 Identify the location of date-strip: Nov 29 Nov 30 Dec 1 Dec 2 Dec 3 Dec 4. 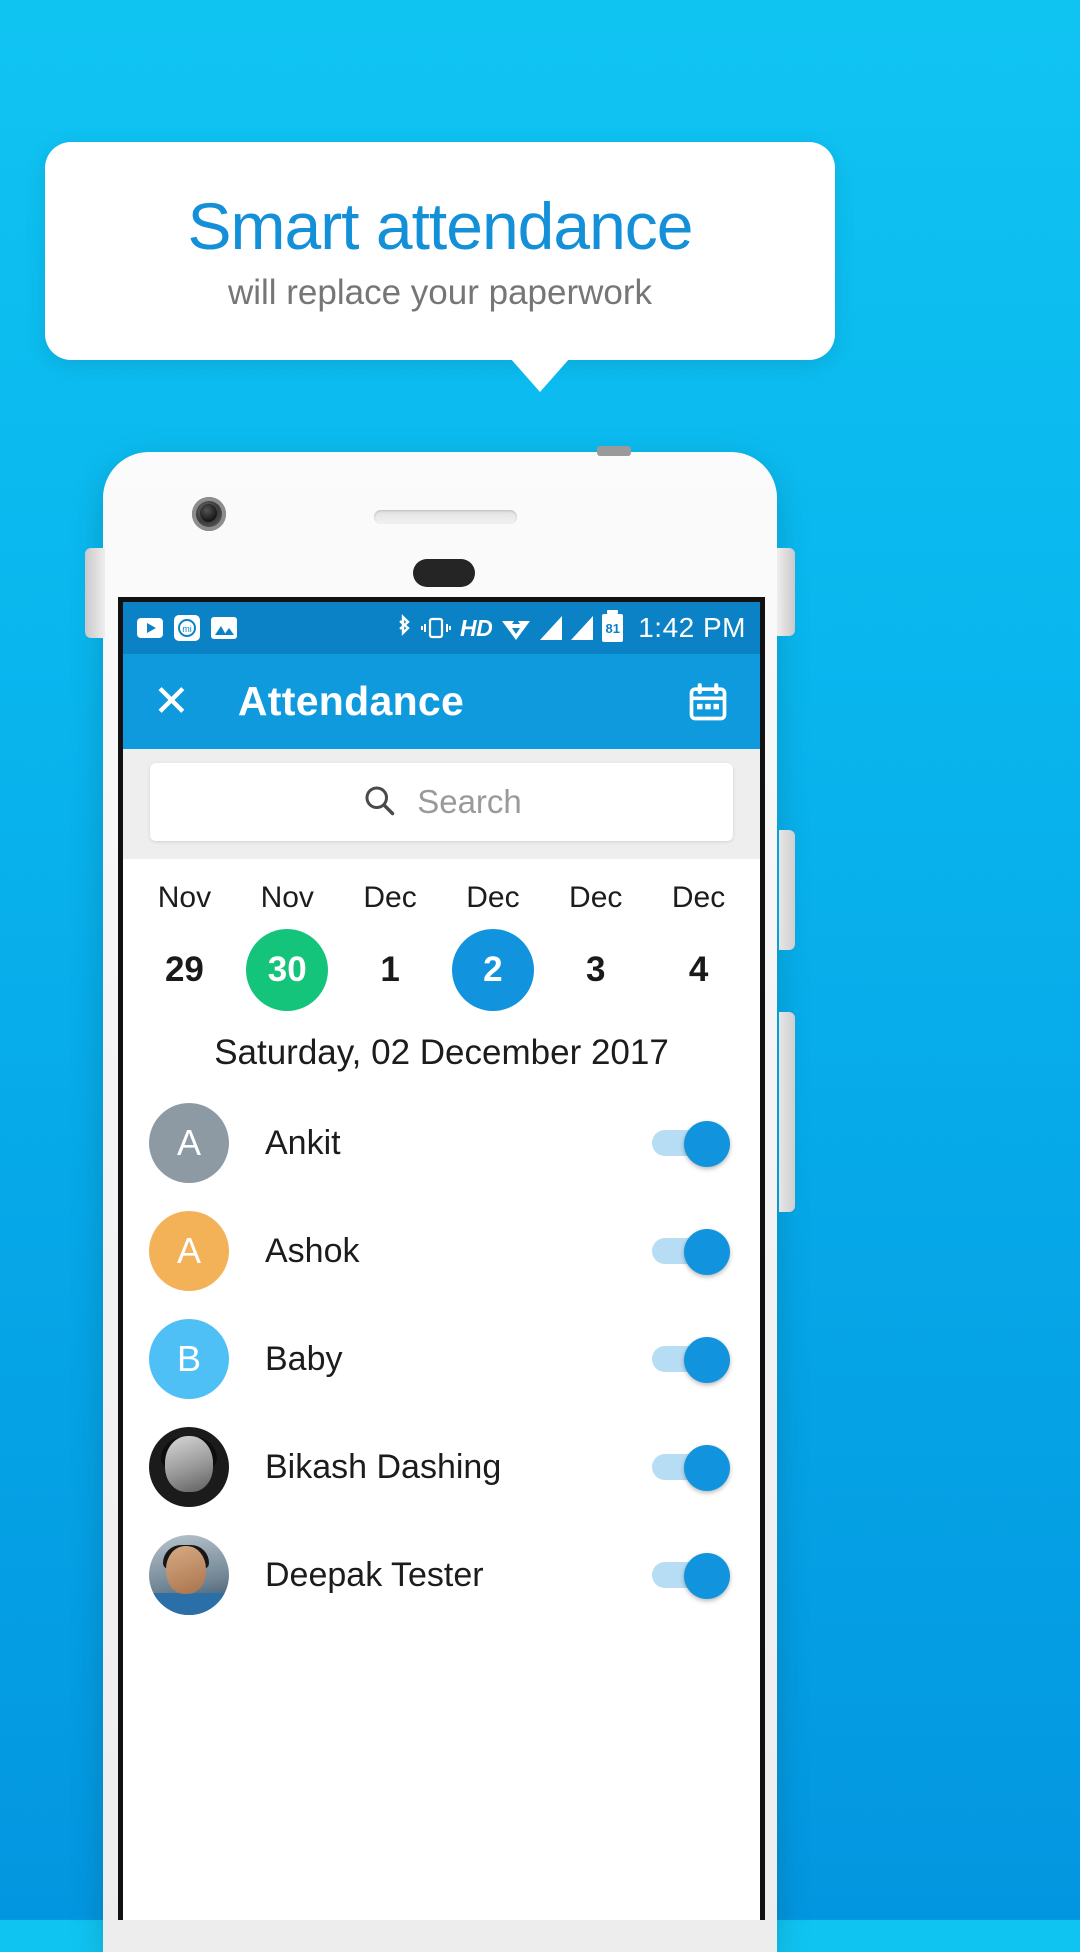
(441, 940).